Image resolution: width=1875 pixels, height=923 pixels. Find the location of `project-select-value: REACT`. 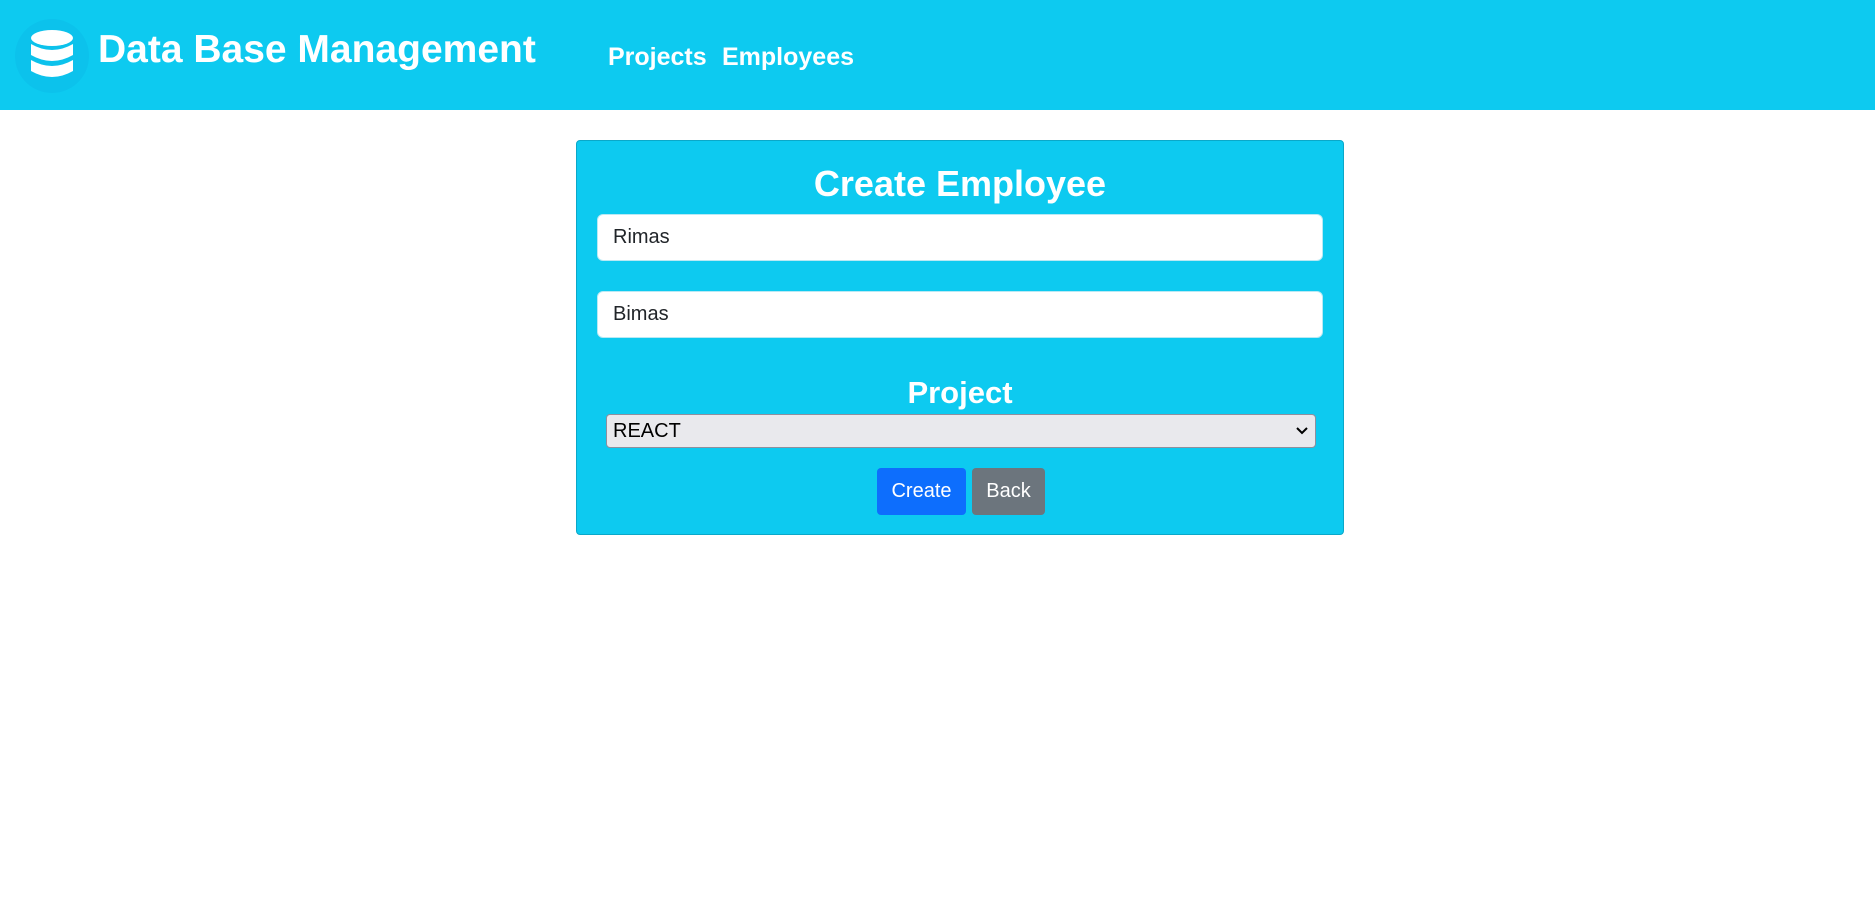

project-select-value: REACT is located at coordinates (647, 430).